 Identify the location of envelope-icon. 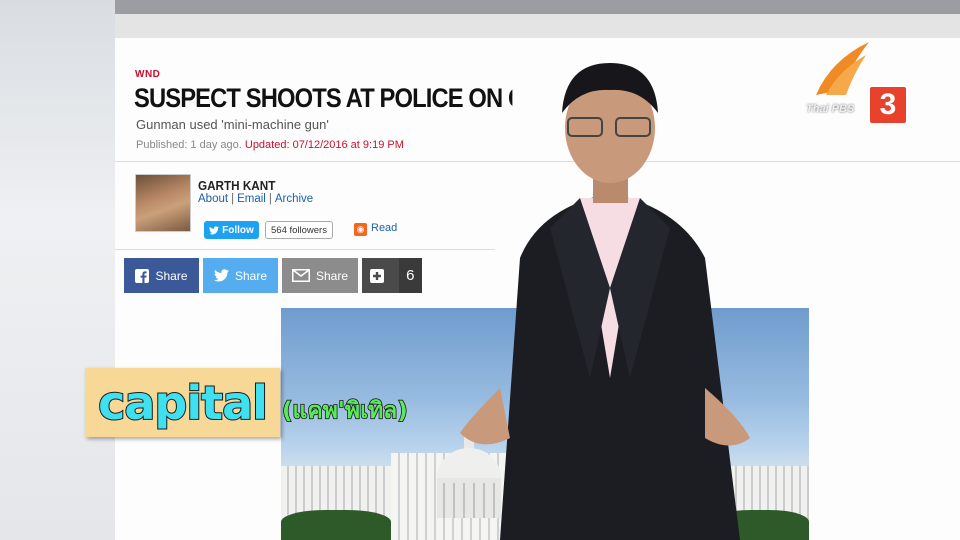
(300, 275).